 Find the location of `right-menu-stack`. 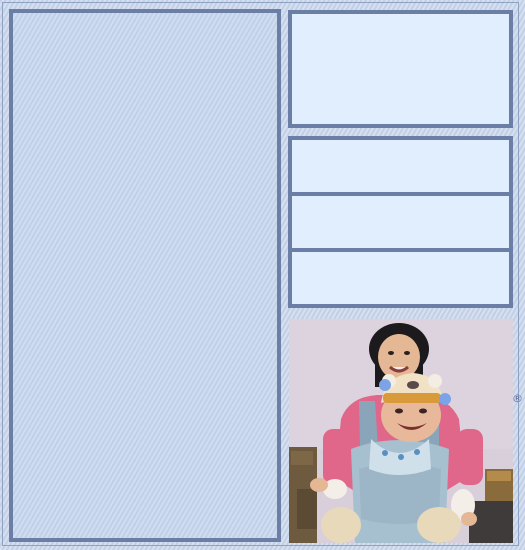

right-menu-stack is located at coordinates (400, 222).